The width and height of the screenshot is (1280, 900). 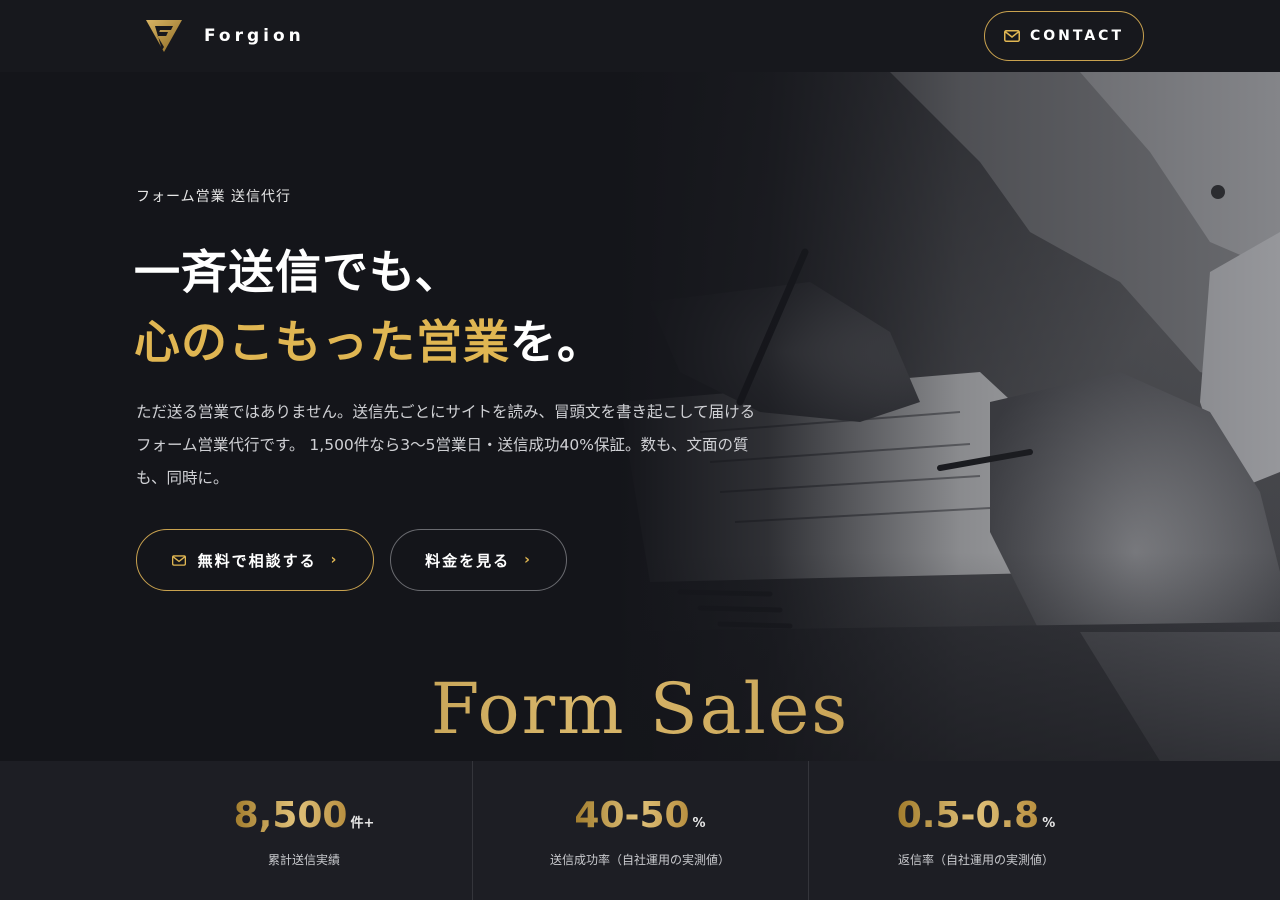 I want to click on stat-success-rate: 40-50% 送信成功率（自社運用の実測値）, so click(x=640, y=830).